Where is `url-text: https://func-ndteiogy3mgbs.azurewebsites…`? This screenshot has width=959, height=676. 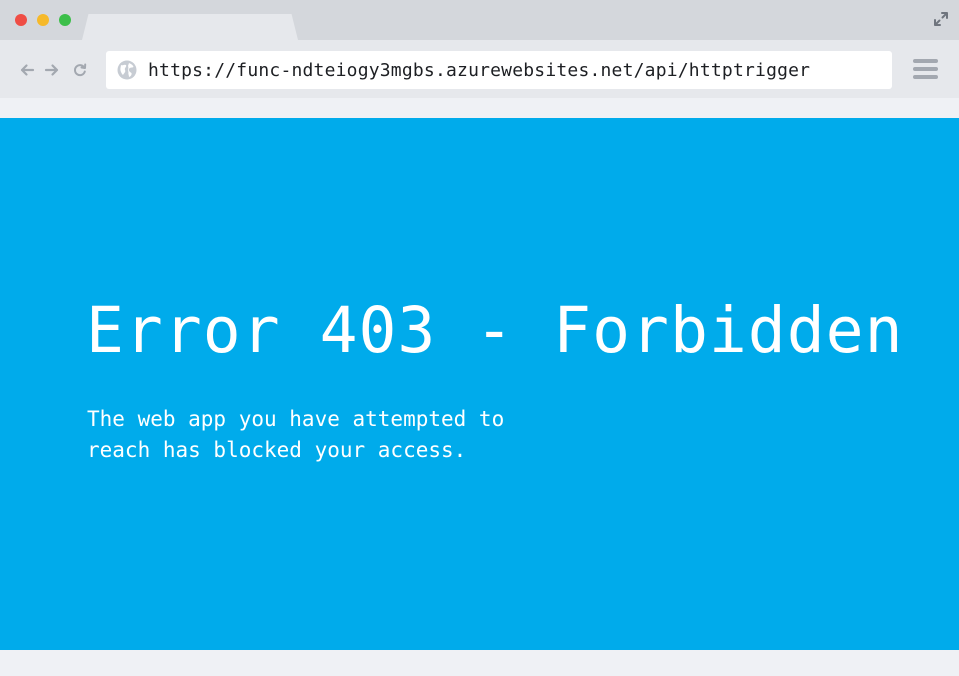 url-text: https://func-ndteiogy3mgbs.azurewebsites… is located at coordinates (479, 70).